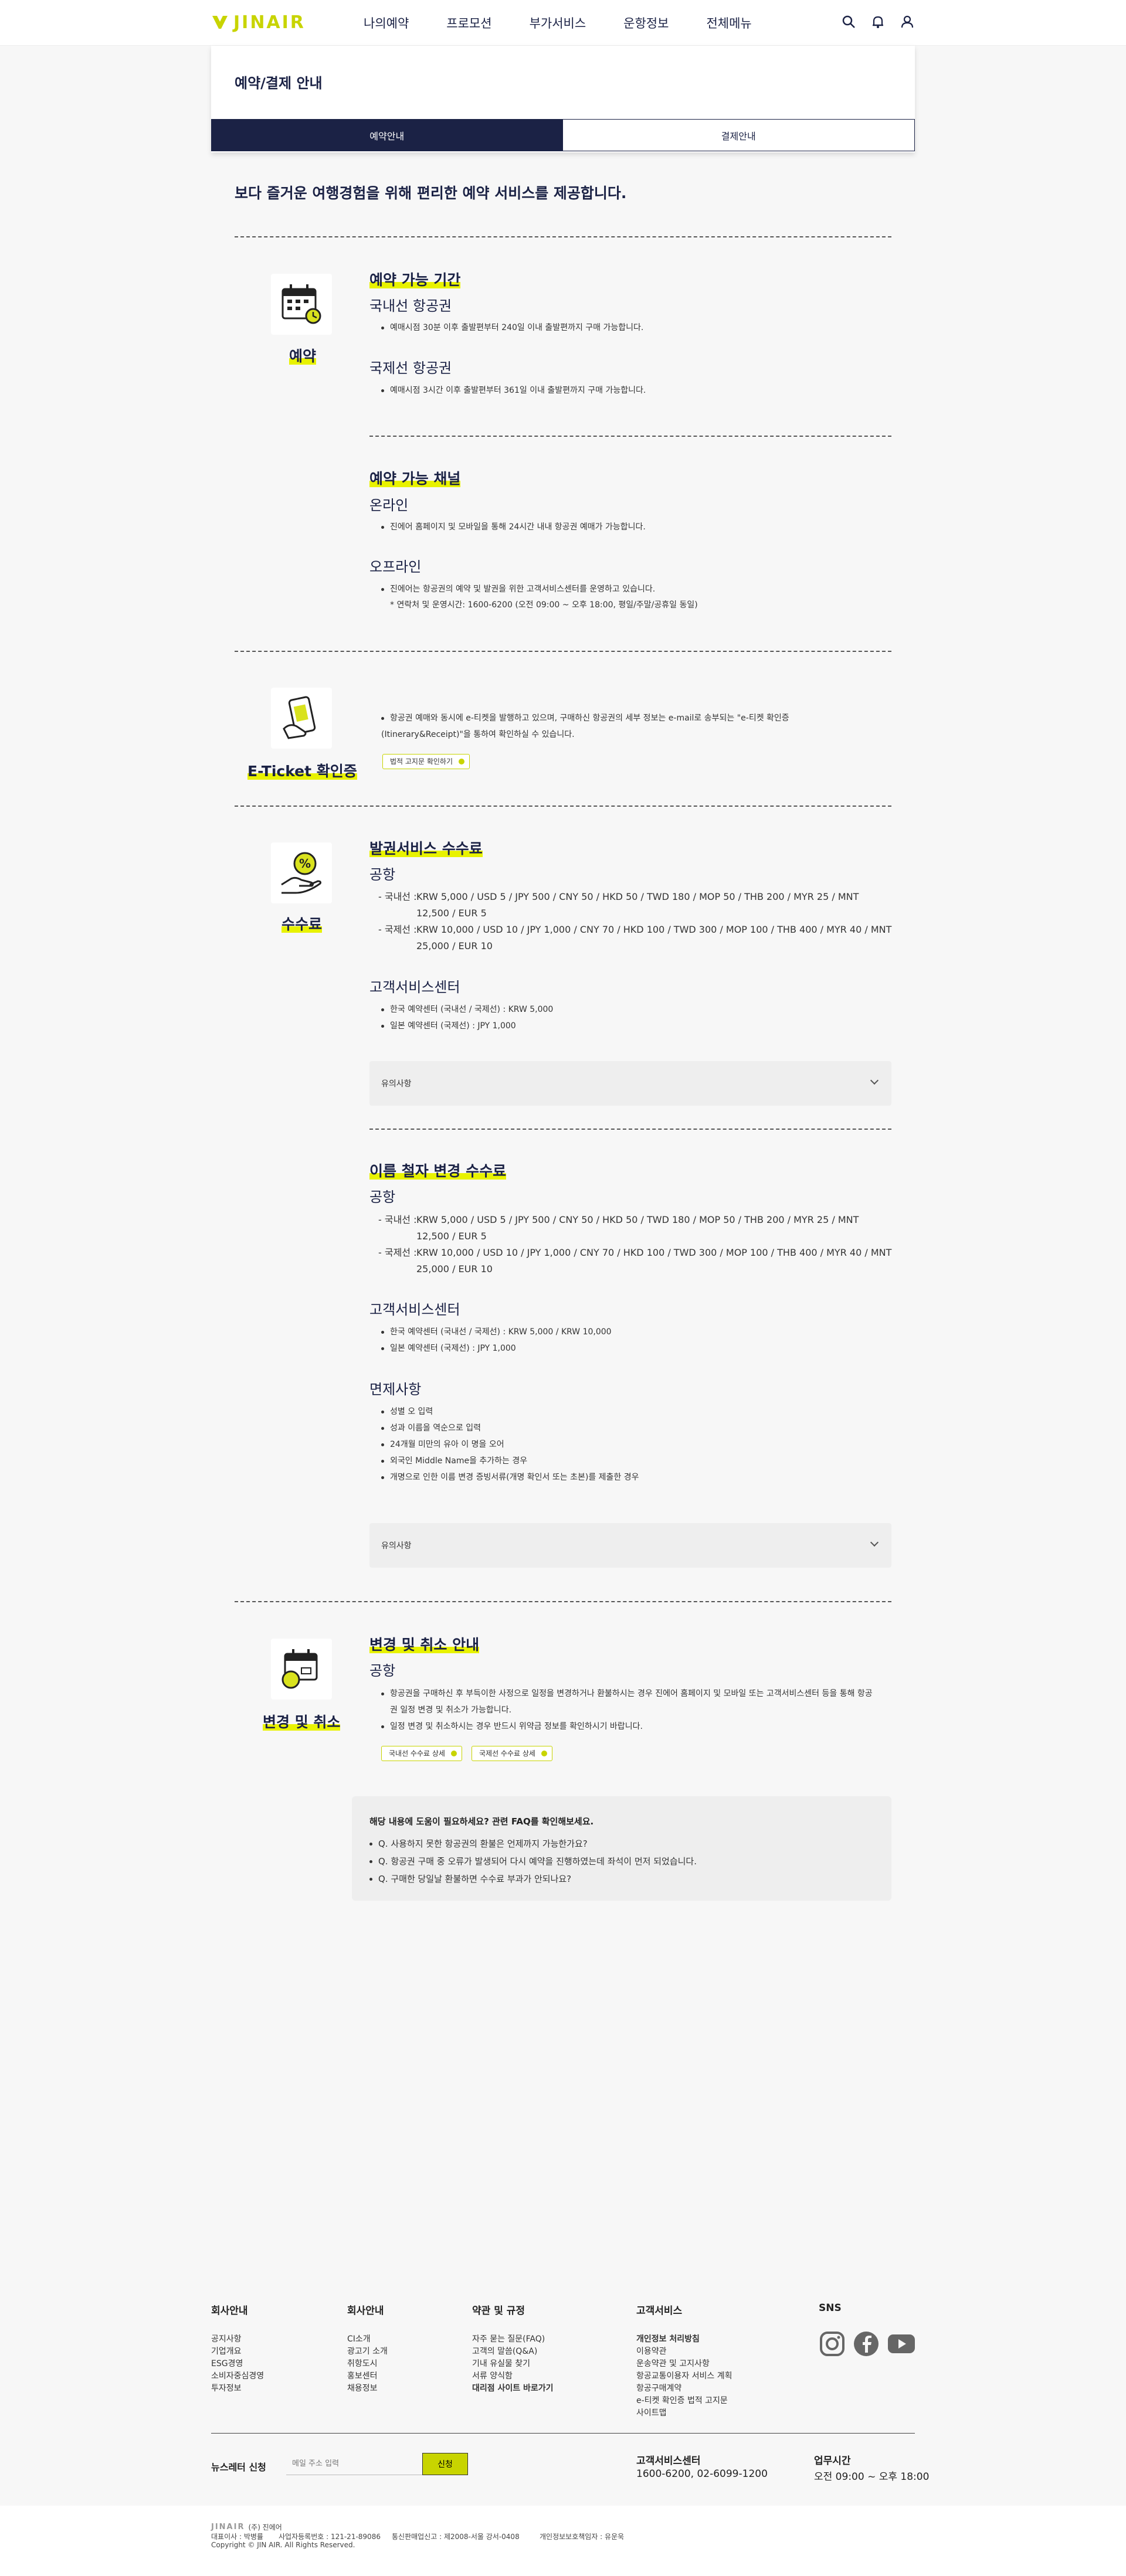 The width and height of the screenshot is (1126, 2576). Describe the element at coordinates (878, 21) in the screenshot. I see `bell-icon` at that location.